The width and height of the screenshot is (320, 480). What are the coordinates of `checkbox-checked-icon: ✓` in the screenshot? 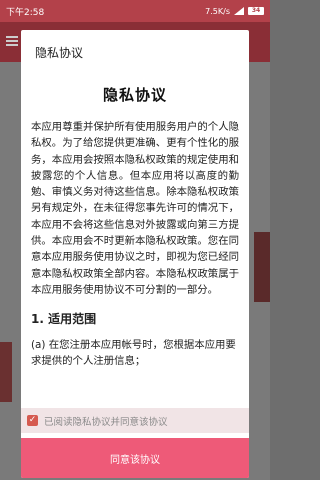 It's located at (32, 420).